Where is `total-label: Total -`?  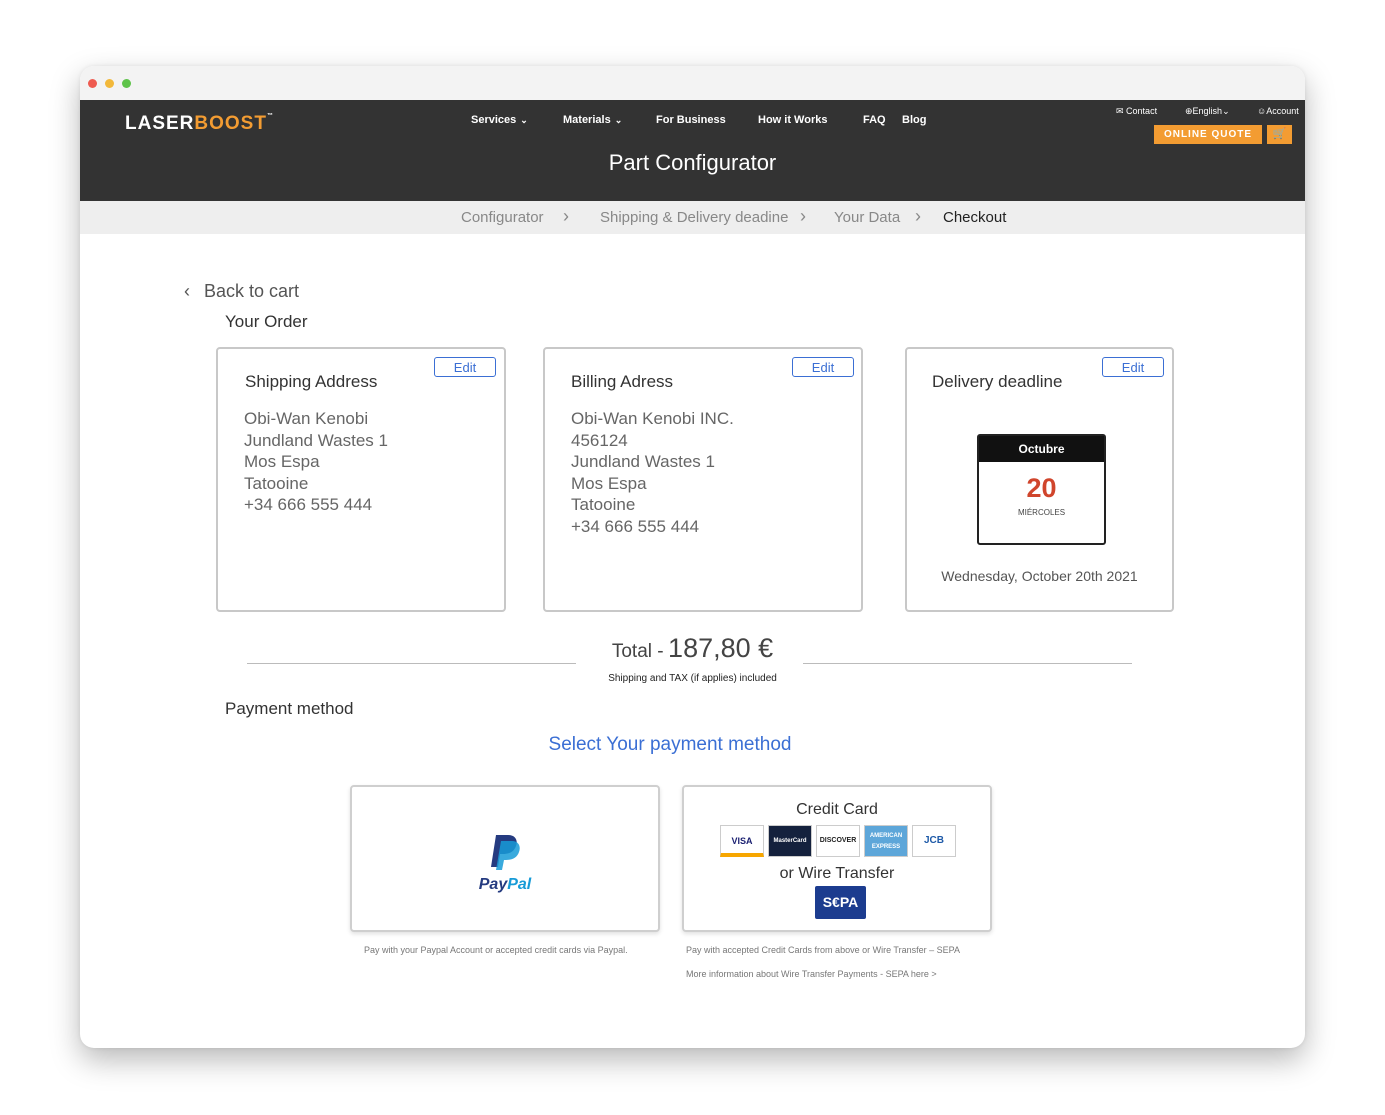
total-label: Total - is located at coordinates (637, 651).